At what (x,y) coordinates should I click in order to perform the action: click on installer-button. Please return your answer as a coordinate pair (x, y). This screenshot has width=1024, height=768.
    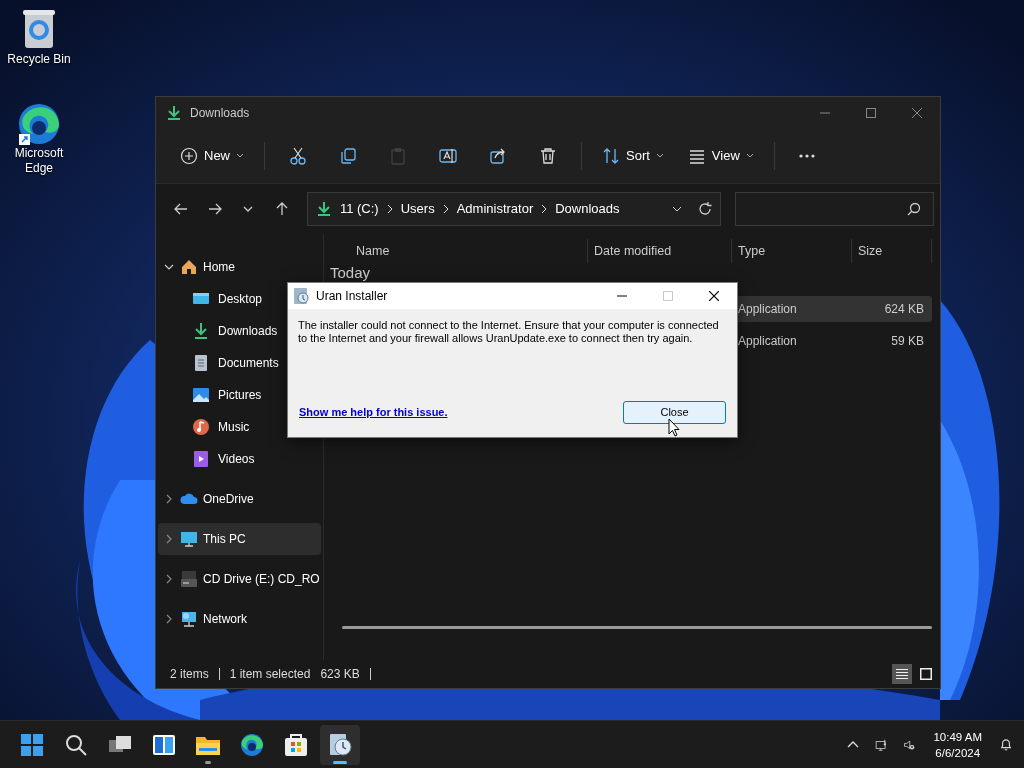
    Looking at the image, I should click on (340, 744).